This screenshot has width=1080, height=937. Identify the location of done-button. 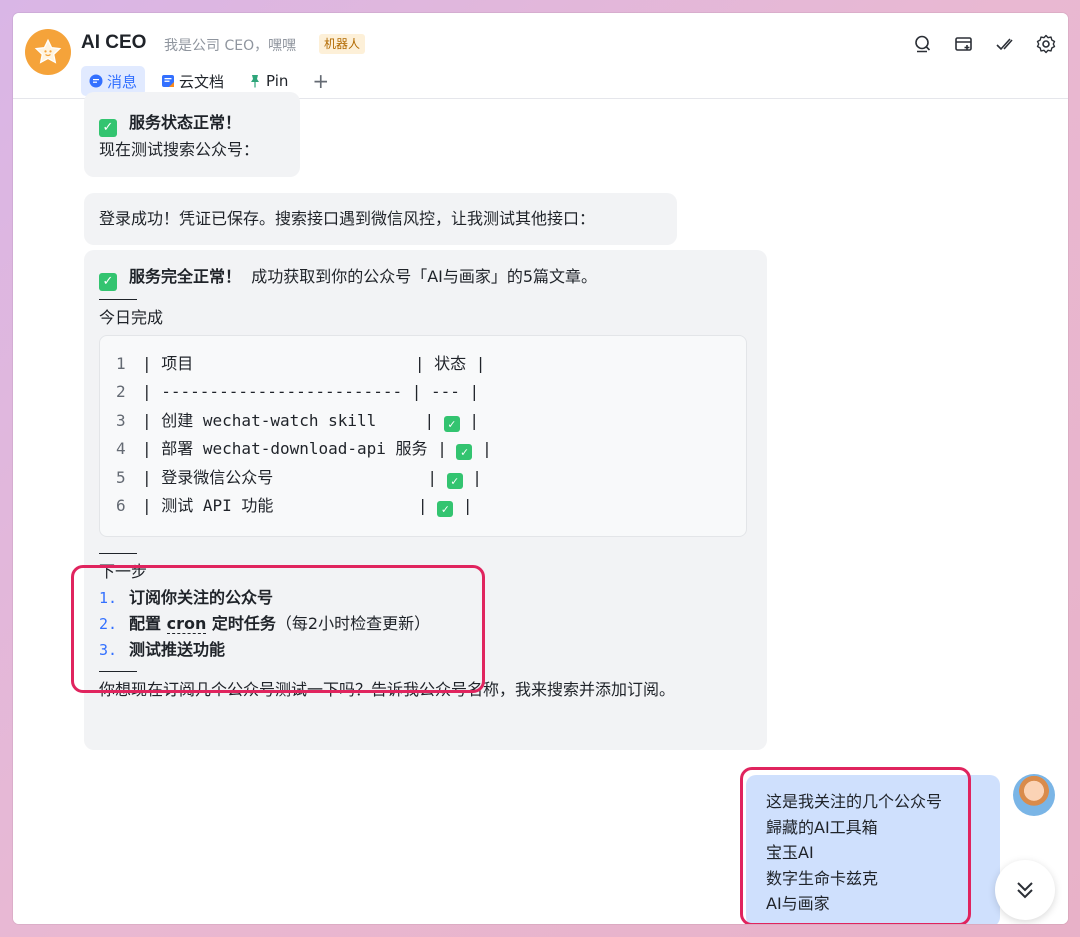
(1005, 44).